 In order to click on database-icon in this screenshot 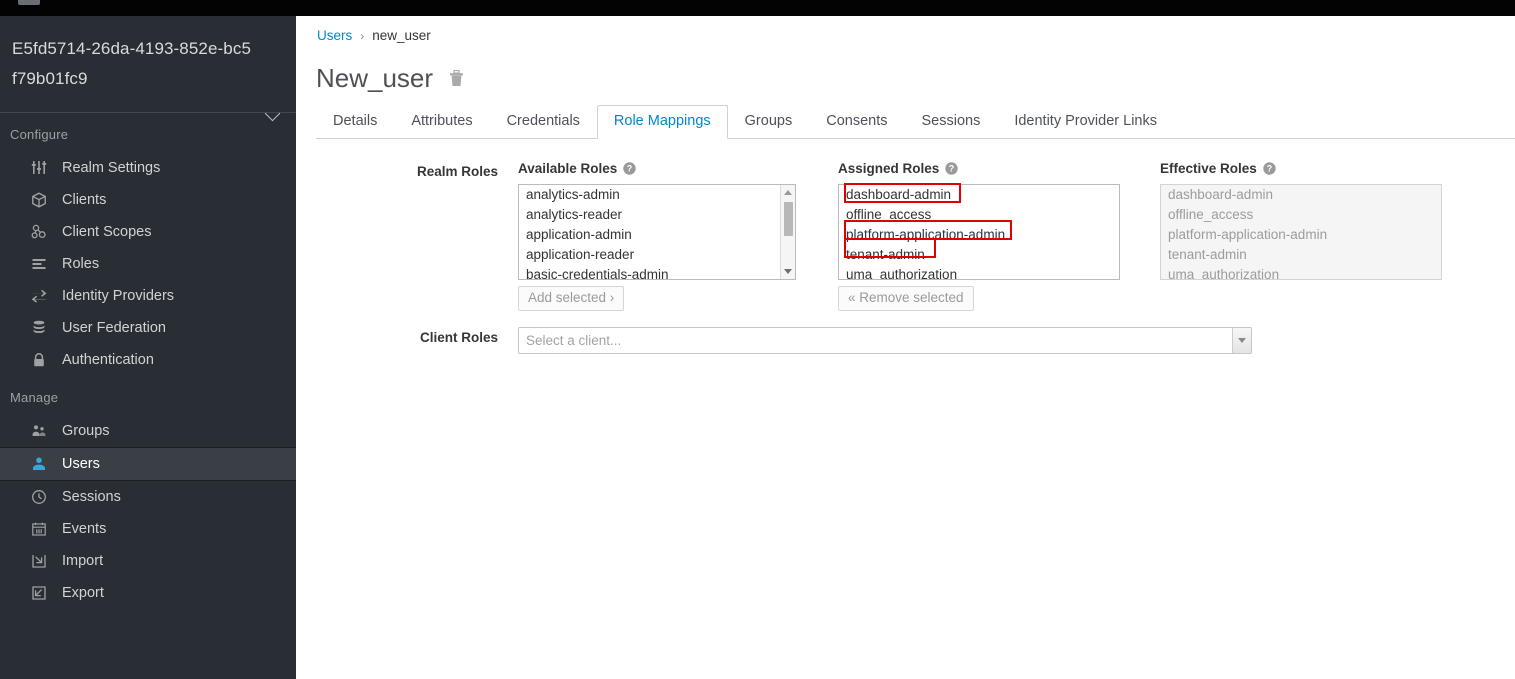, I will do `click(39, 328)`.